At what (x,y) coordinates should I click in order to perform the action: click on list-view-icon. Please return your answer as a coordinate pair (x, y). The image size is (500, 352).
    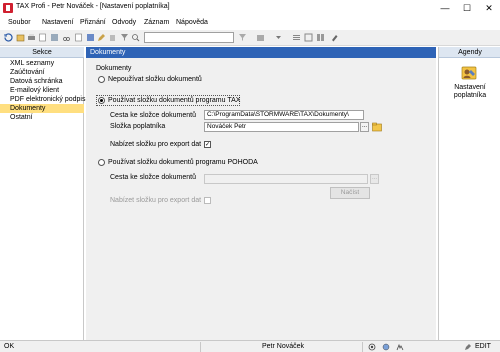
    Looking at the image, I should click on (296, 37).